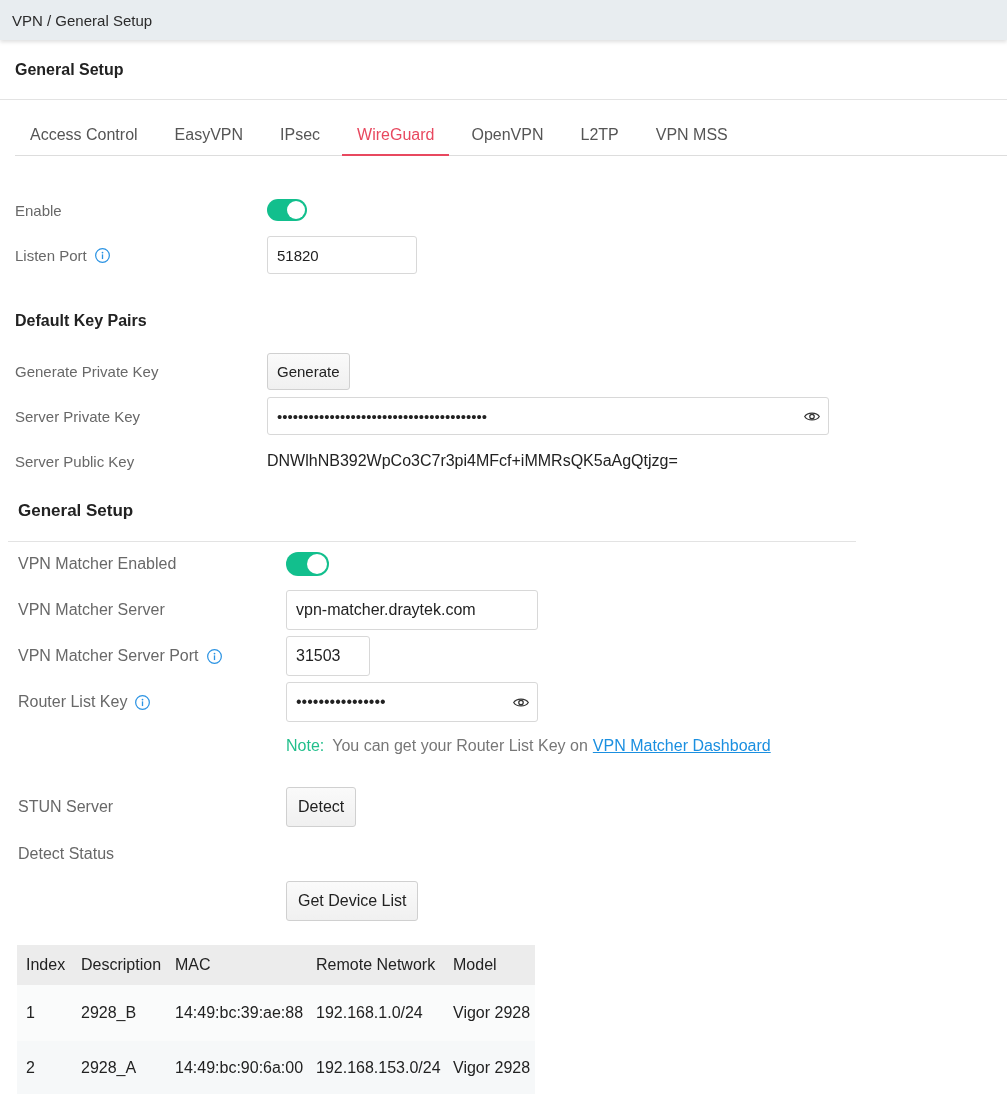  I want to click on password-field: ••••••••••••••••••••••••••••••••••••••••, so click(548, 416).